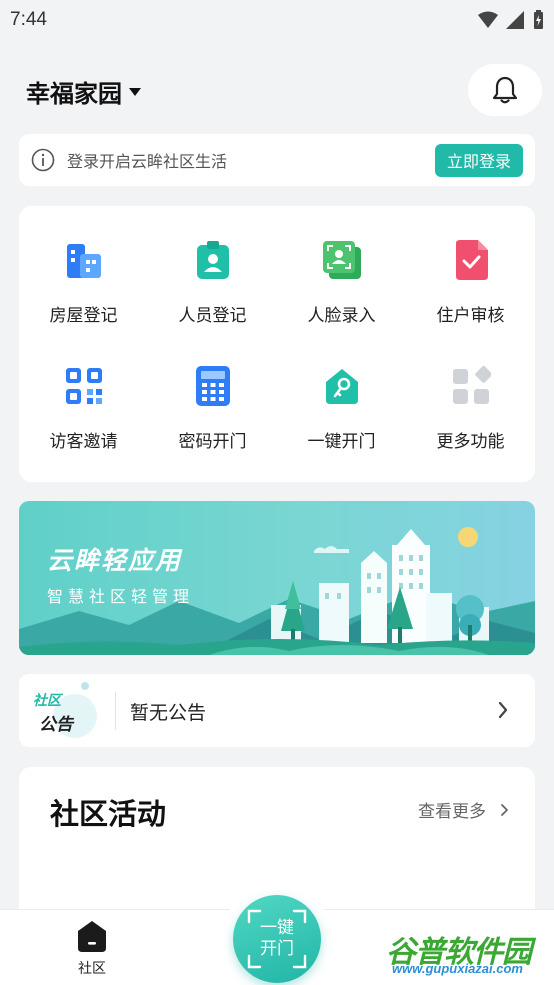 The width and height of the screenshot is (554, 985). What do you see at coordinates (71, 711) in the screenshot?
I see `notice-badge: 社区 公告` at bounding box center [71, 711].